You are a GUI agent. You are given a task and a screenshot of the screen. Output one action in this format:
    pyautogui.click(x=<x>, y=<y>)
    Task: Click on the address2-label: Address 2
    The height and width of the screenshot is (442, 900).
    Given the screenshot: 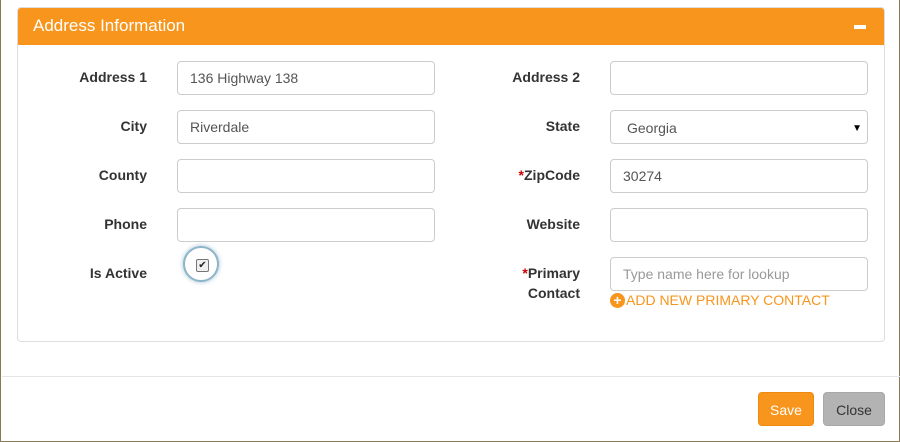 What is the action you would take?
    pyautogui.click(x=546, y=77)
    